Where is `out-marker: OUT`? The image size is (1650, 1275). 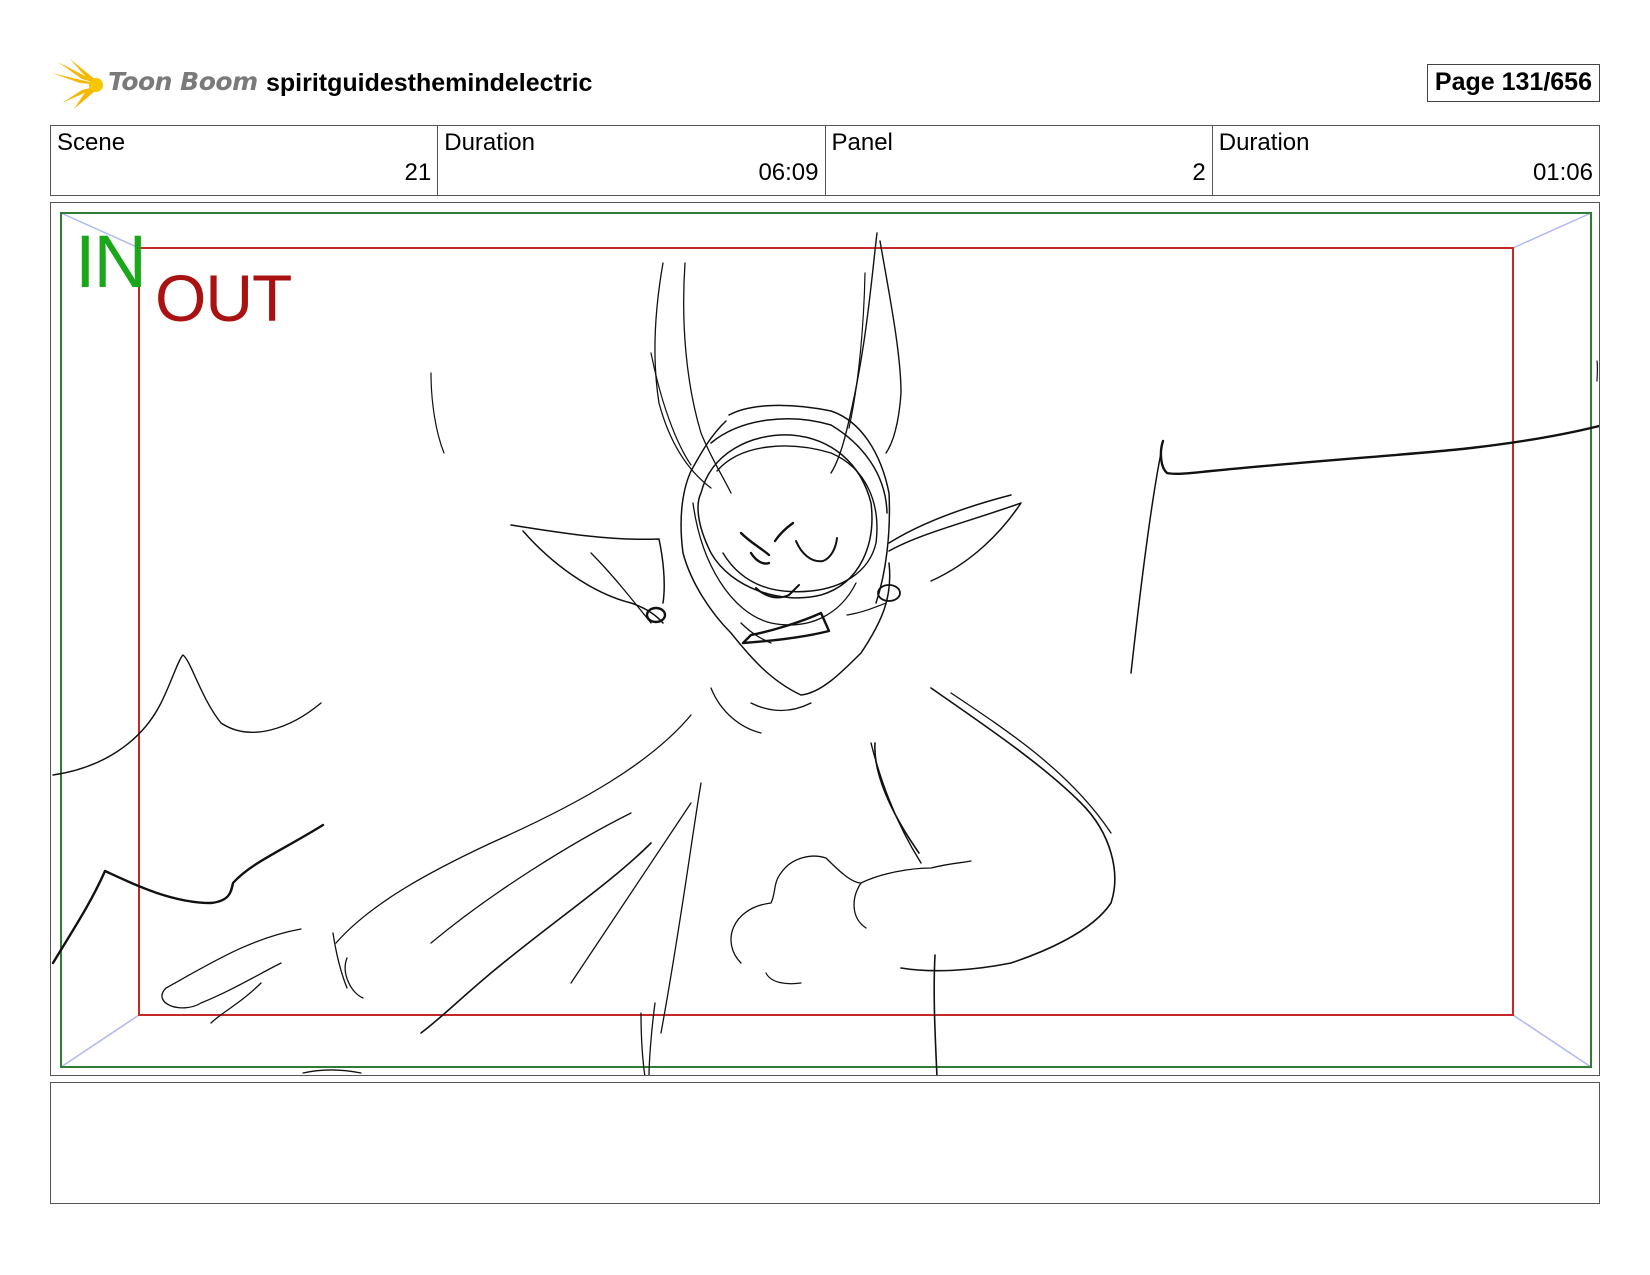
out-marker: OUT is located at coordinates (223, 298).